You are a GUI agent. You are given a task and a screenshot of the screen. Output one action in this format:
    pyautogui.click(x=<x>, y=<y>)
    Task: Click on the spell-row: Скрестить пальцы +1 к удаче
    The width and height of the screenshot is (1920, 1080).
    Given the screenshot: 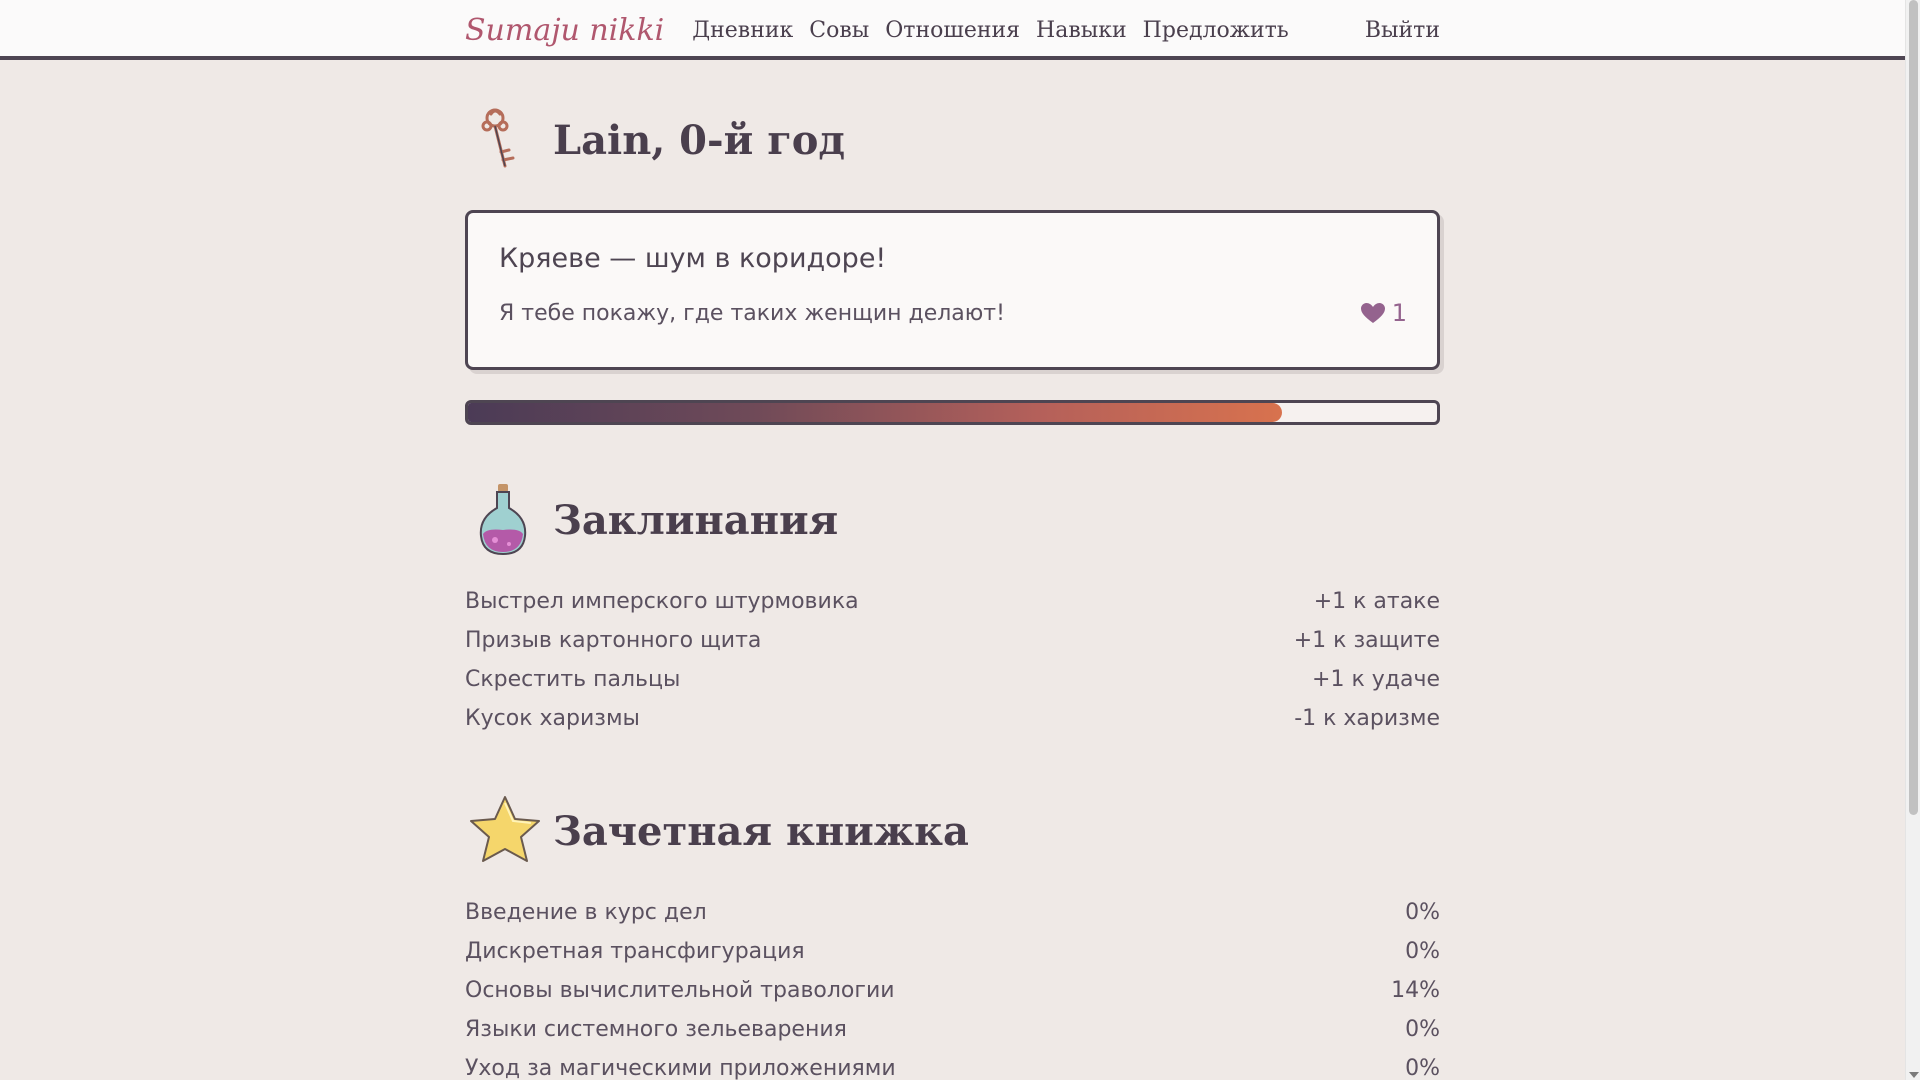 What is the action you would take?
    pyautogui.click(x=952, y=679)
    